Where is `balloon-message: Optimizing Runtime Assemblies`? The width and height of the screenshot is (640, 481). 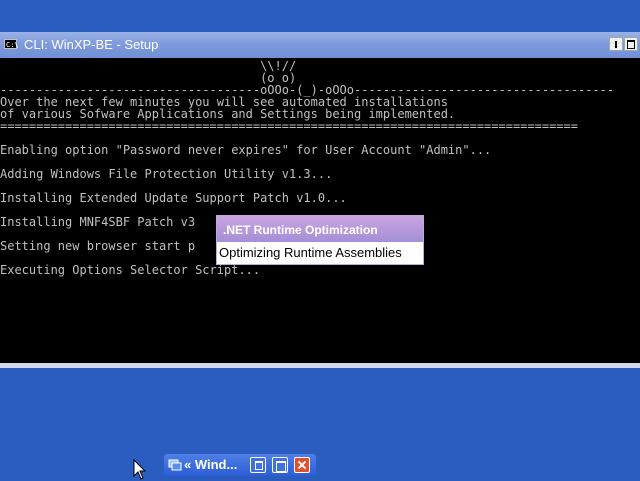
balloon-message: Optimizing Runtime Assemblies is located at coordinates (310, 252).